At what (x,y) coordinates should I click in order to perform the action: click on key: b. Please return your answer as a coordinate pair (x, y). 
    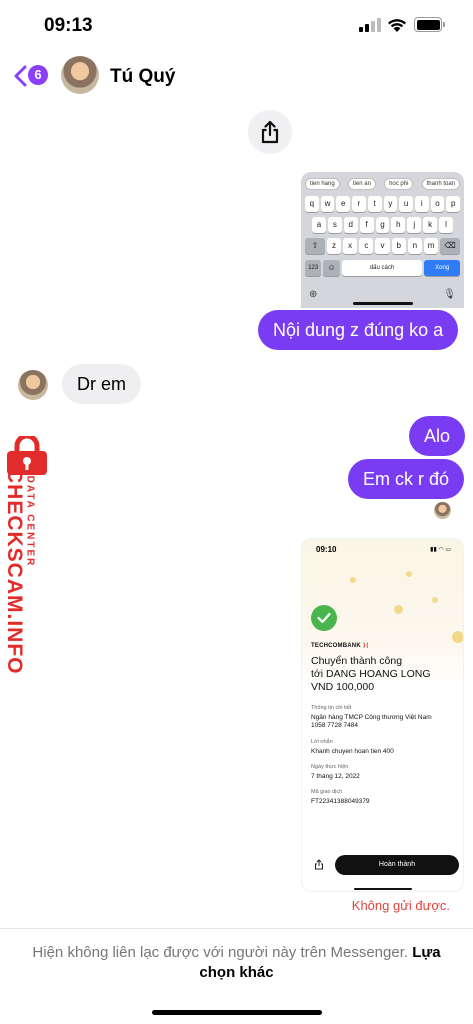
    Looking at the image, I should click on (398, 246).